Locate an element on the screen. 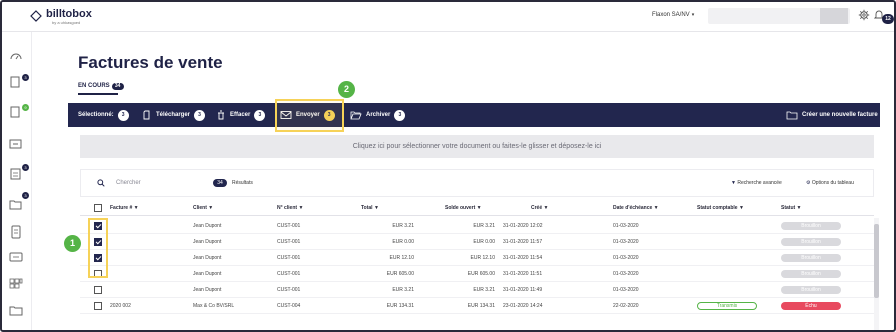 Image resolution: width=896 pixels, height=332 pixels. company-selector: Flaxon SA/NV ▾ is located at coordinates (673, 15).